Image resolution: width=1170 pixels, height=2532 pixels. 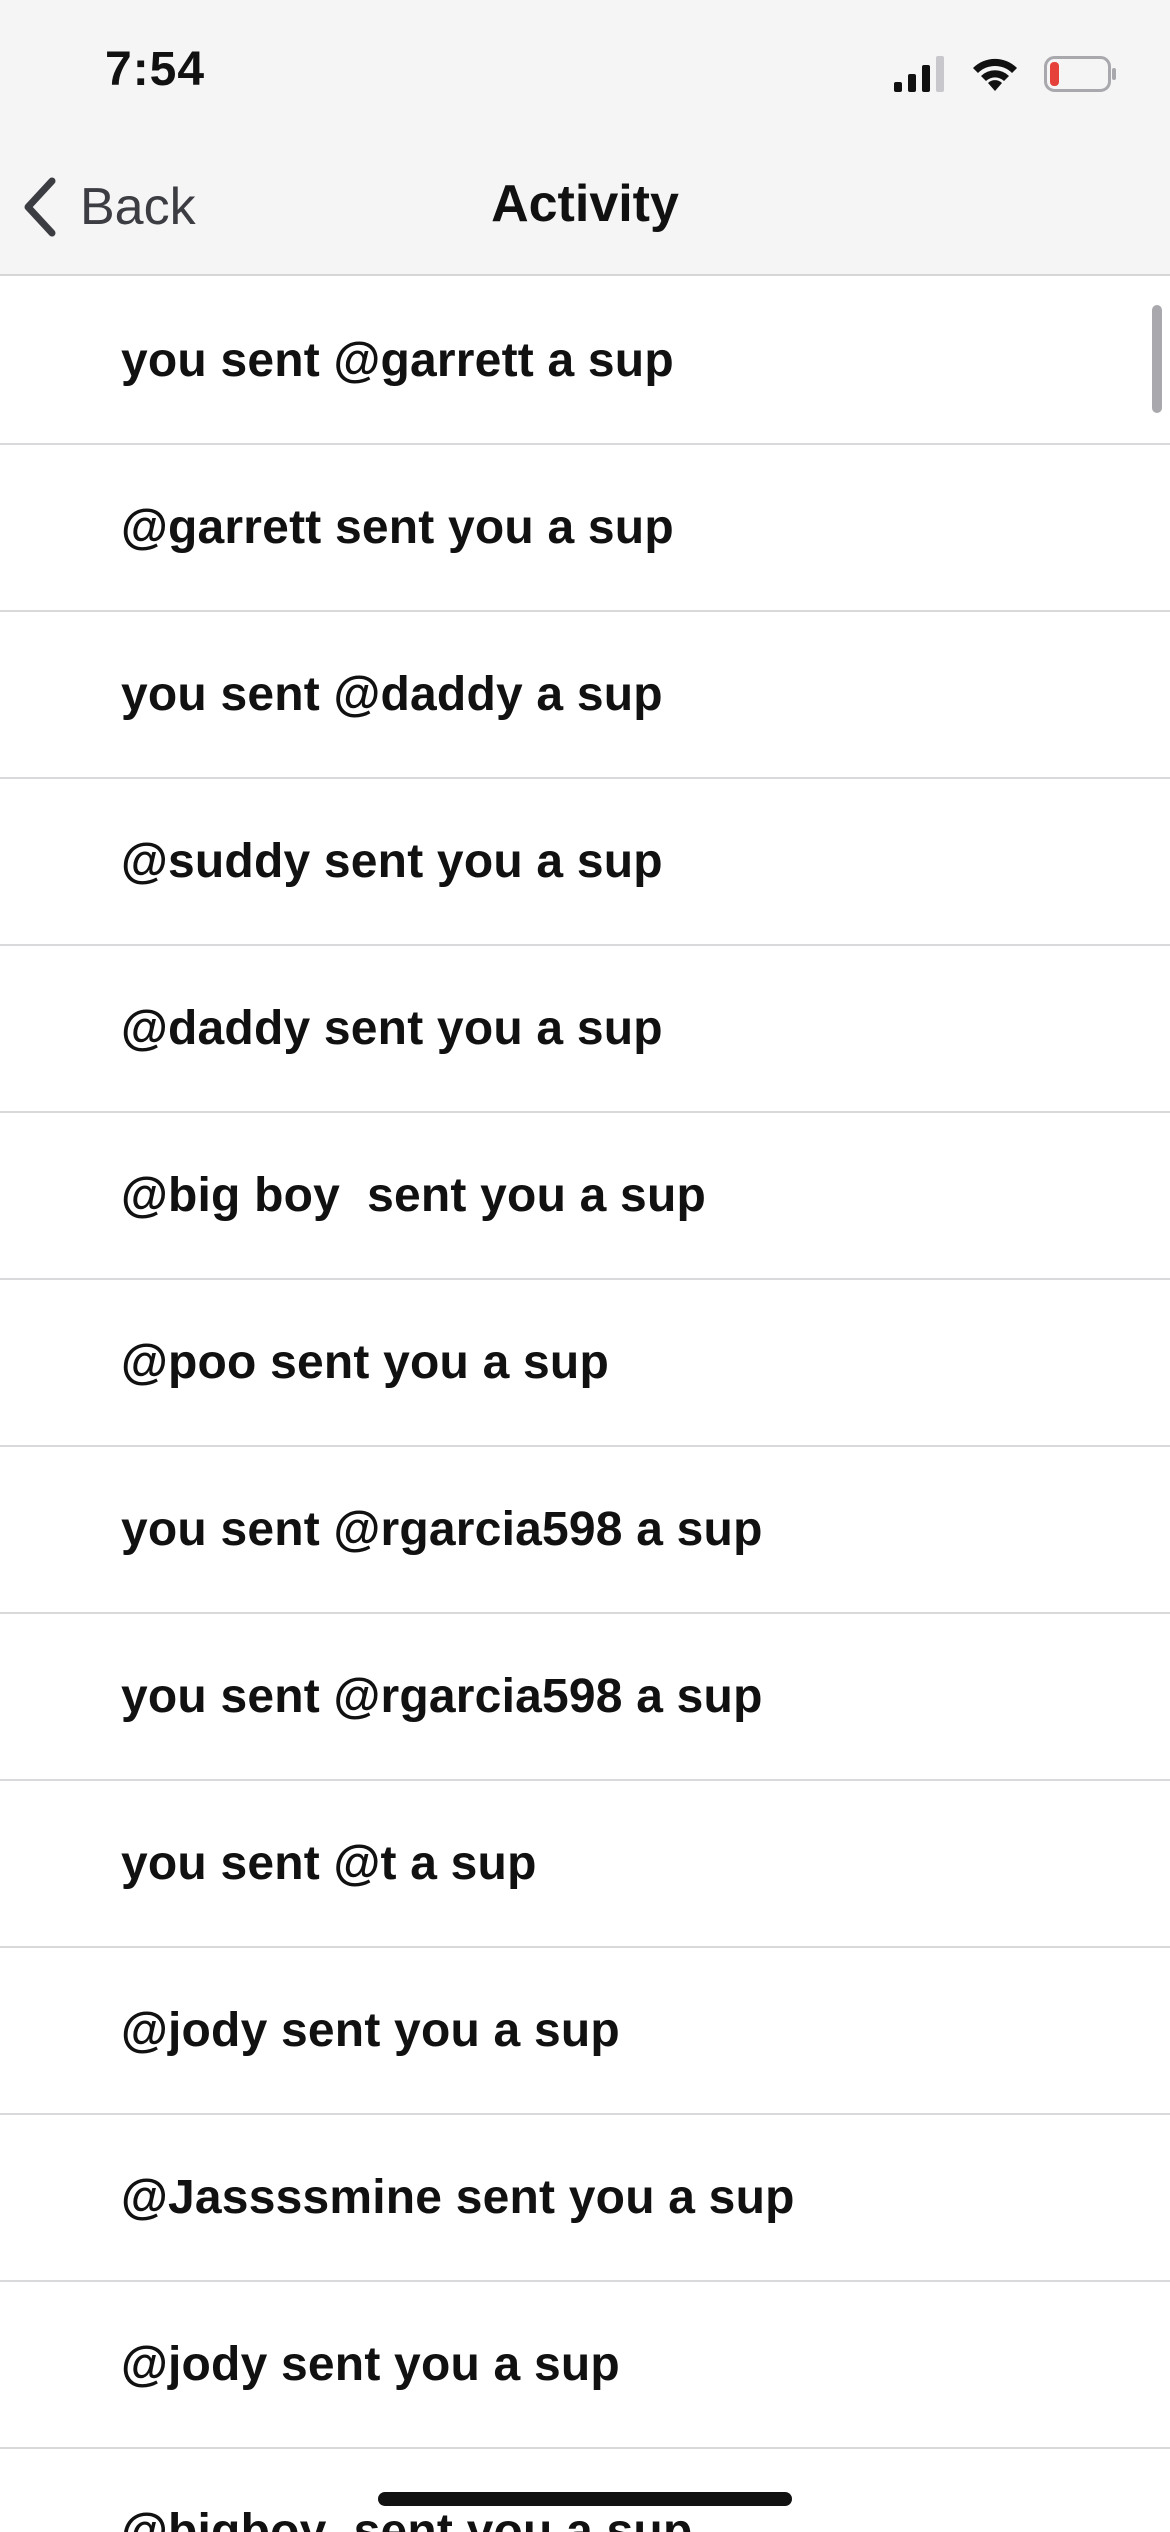 I want to click on list-item: @Jassssmine sent you a sup, so click(x=585, y=2198).